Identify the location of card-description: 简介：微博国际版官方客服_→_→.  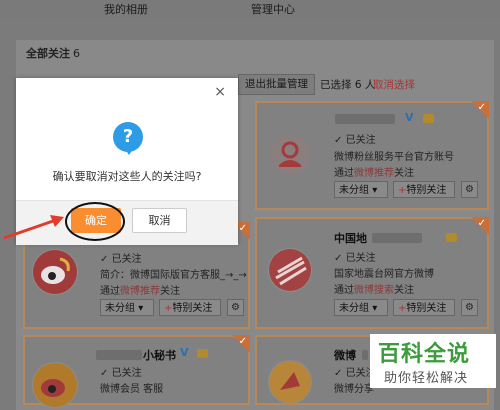
(173, 275).